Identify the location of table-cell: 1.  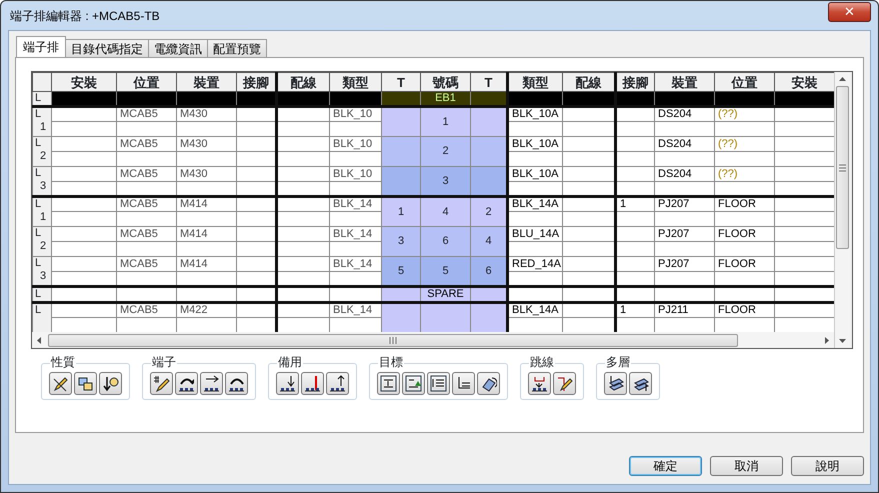
(635, 204).